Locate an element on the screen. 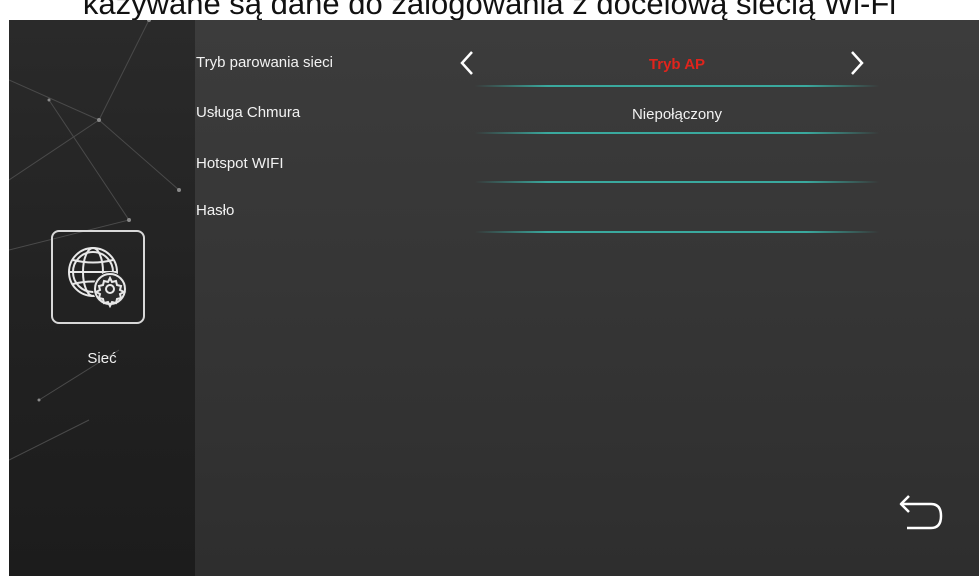  row-label-network-mode: Tryb parowania sieci is located at coordinates (264, 62).